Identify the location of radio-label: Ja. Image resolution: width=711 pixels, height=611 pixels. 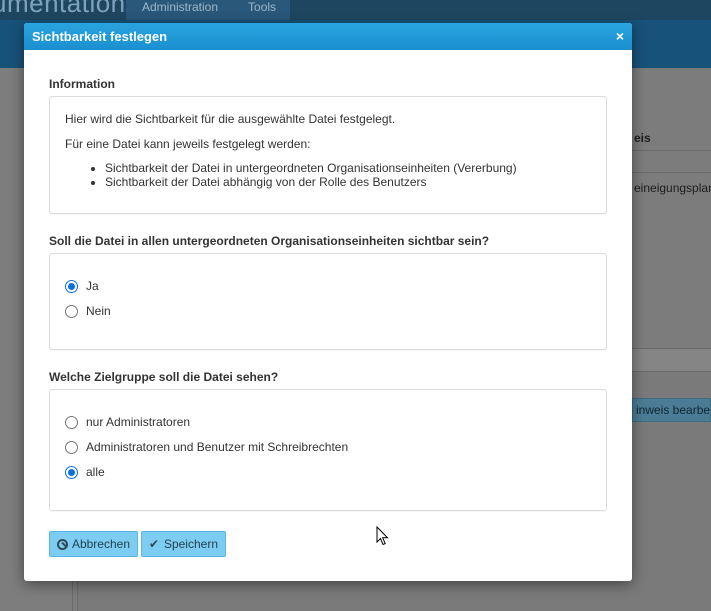
(92, 286).